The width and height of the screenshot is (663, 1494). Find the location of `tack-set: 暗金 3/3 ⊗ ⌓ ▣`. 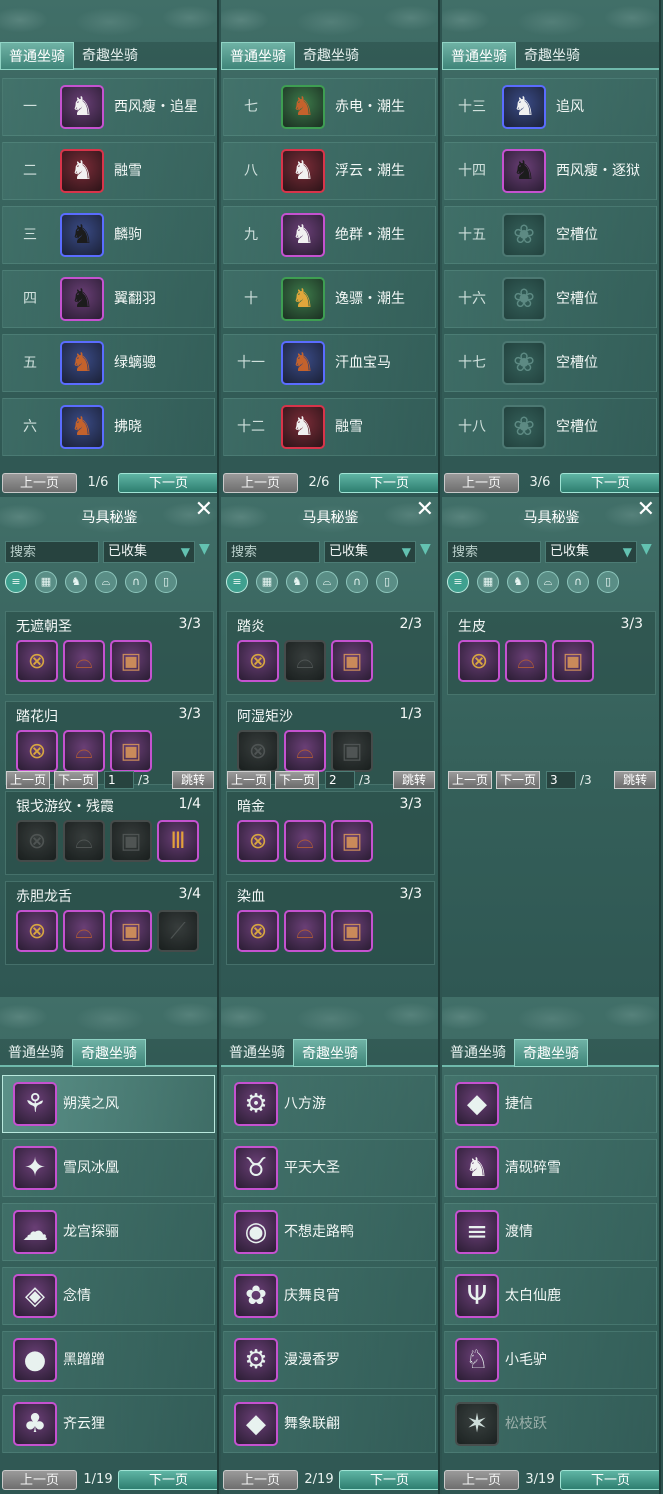

tack-set: 暗金 3/3 ⊗ ⌓ ▣ is located at coordinates (330, 833).